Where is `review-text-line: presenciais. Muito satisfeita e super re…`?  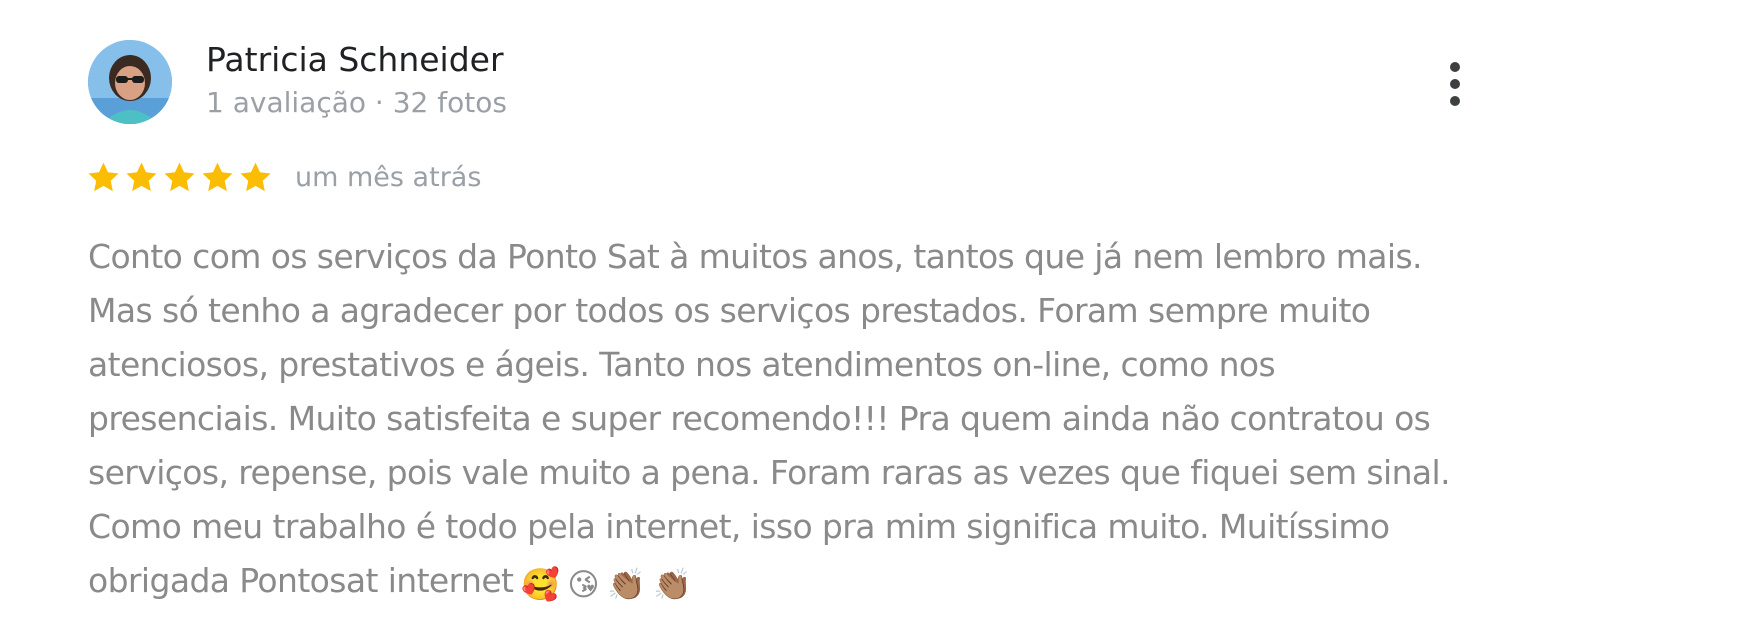
review-text-line: presenciais. Muito satisfeita e super re… is located at coordinates (759, 418).